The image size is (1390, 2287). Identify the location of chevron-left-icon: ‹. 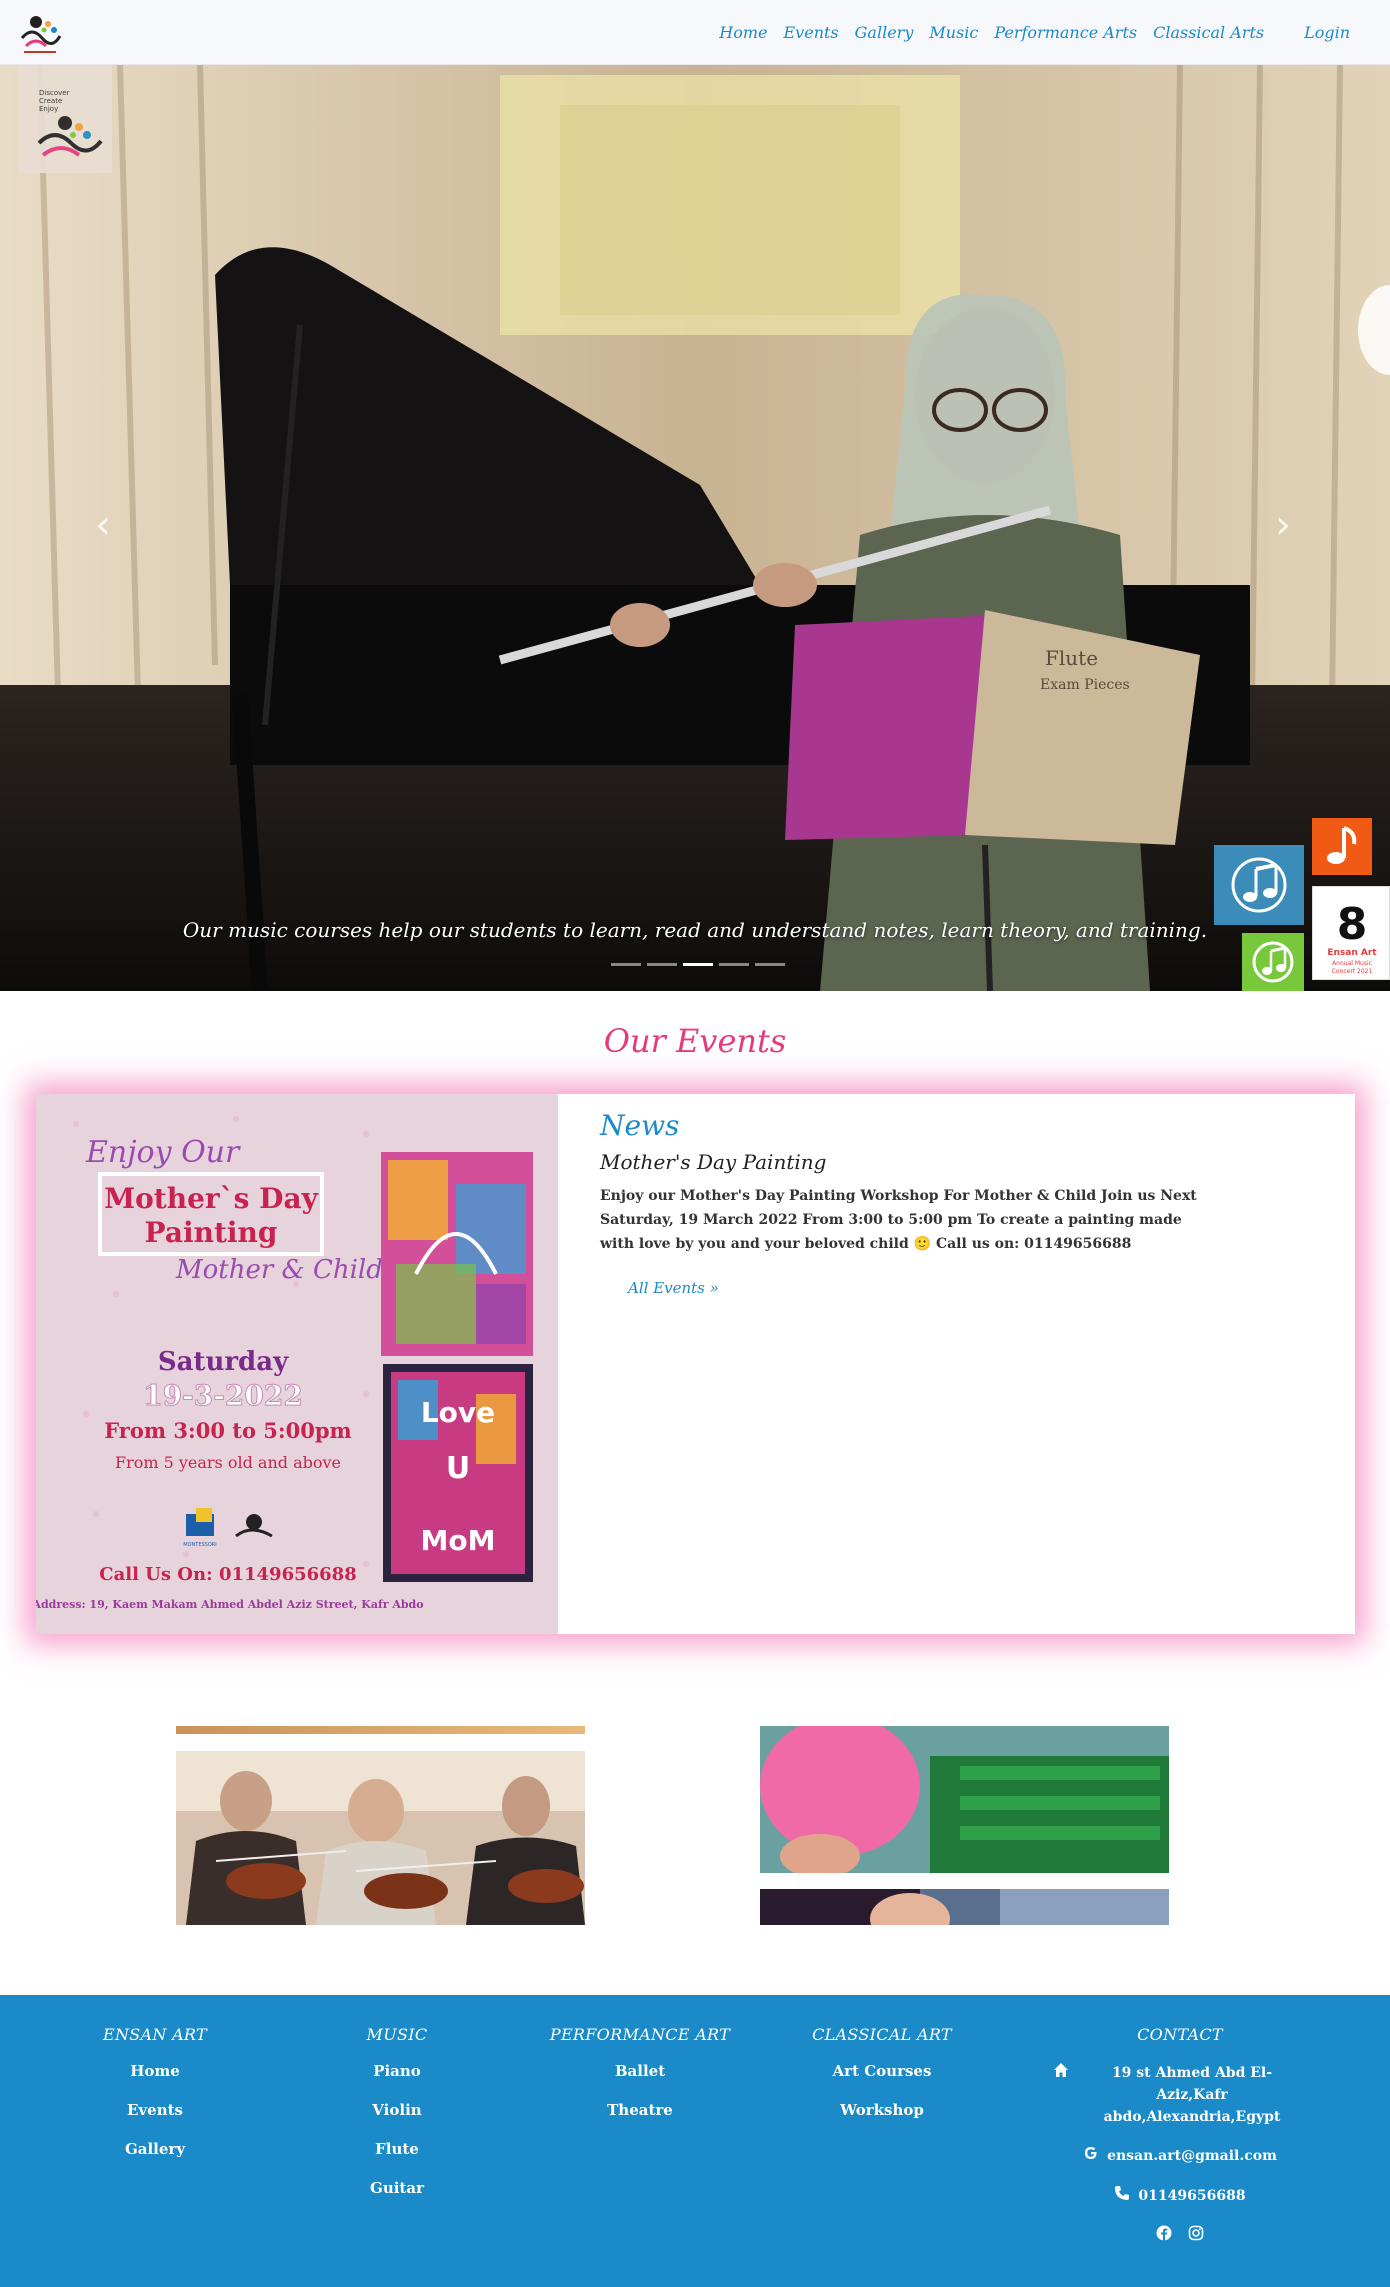
(103, 525).